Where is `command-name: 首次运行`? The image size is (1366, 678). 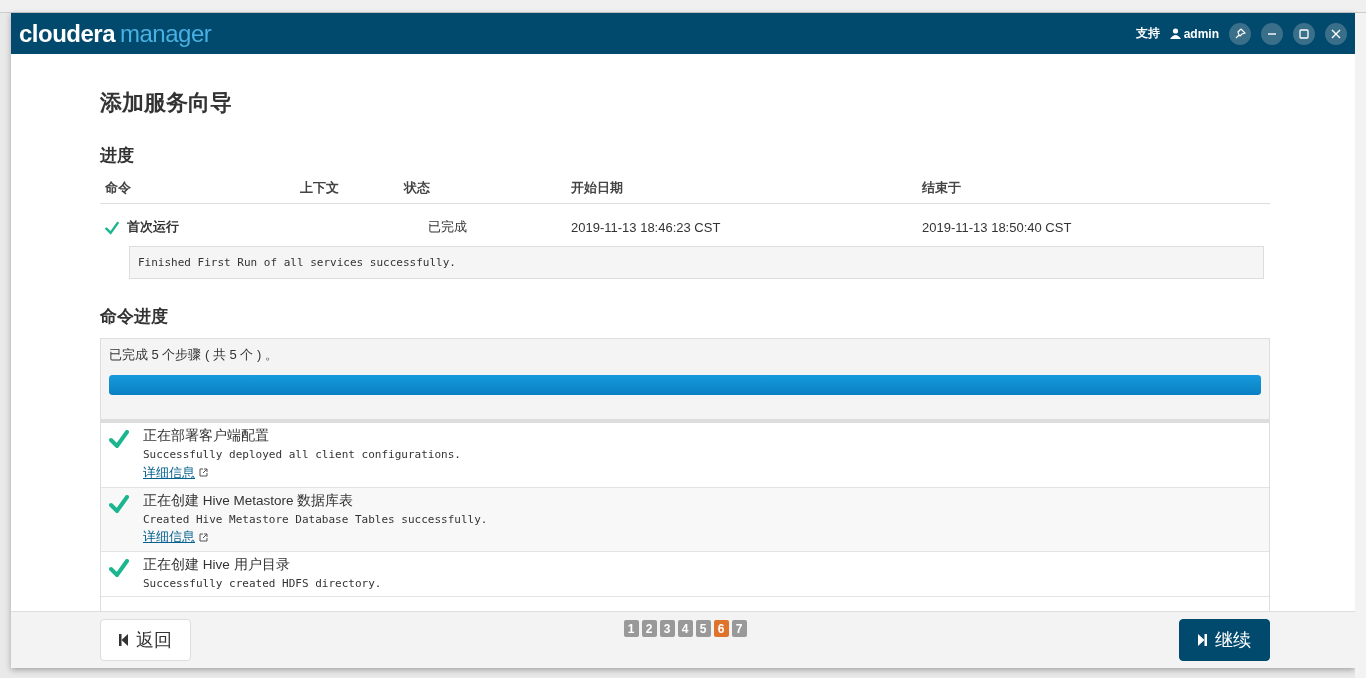 command-name: 首次运行 is located at coordinates (153, 227).